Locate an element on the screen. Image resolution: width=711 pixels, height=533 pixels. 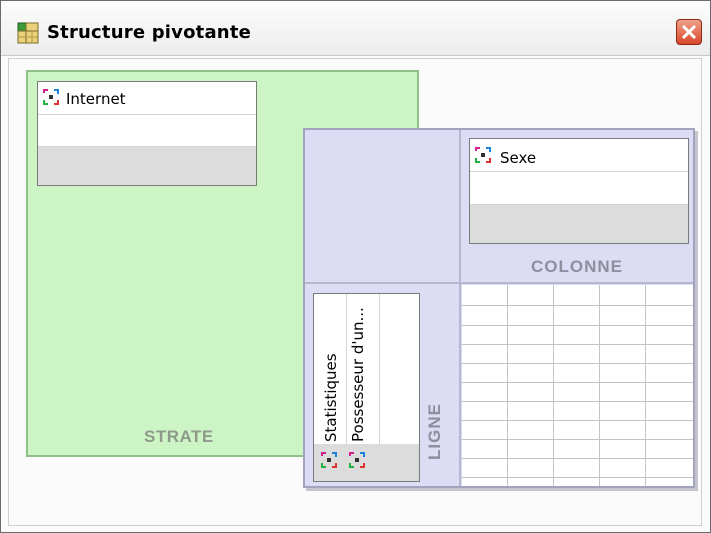
data-grid-preview is located at coordinates (577, 385).